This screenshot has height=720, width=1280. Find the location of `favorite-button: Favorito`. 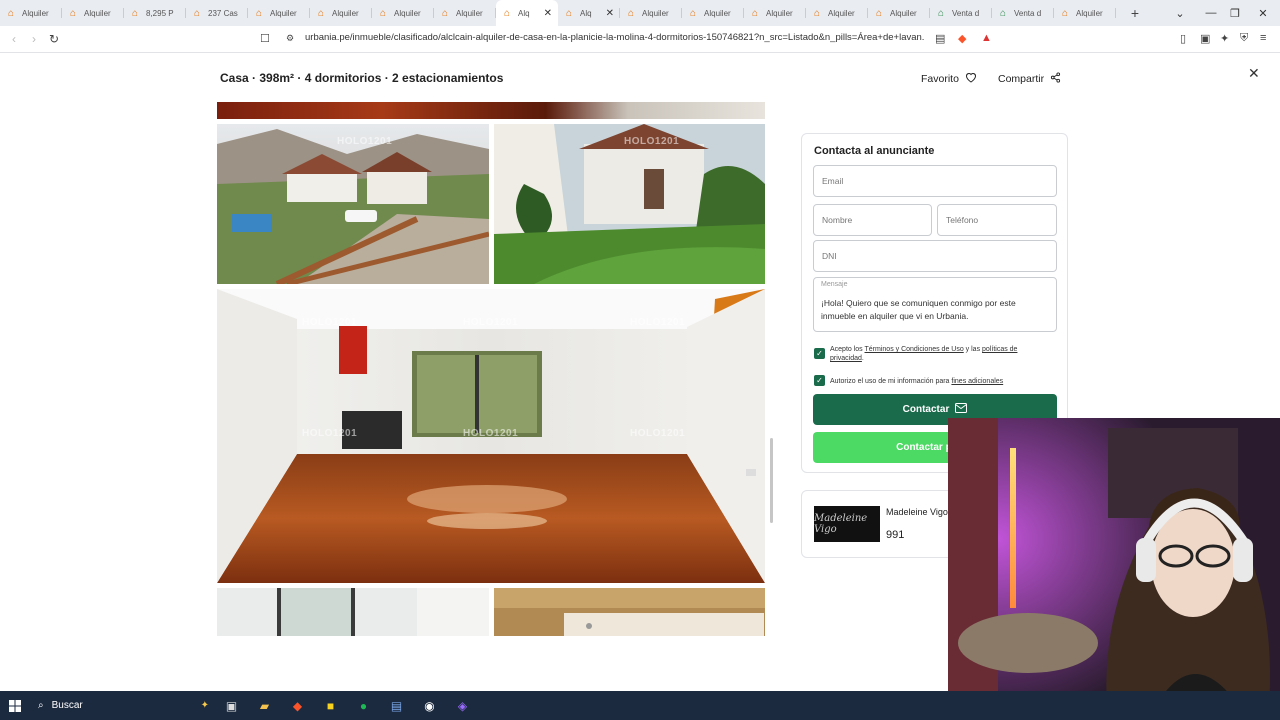

favorite-button: Favorito is located at coordinates (949, 79).